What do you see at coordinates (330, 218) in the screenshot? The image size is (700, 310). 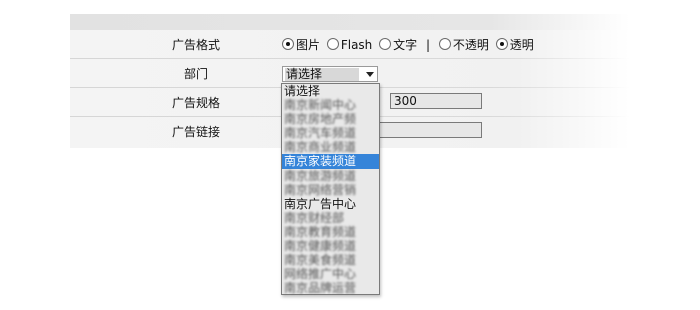 I see `dropdown-option: 南京财经部` at bounding box center [330, 218].